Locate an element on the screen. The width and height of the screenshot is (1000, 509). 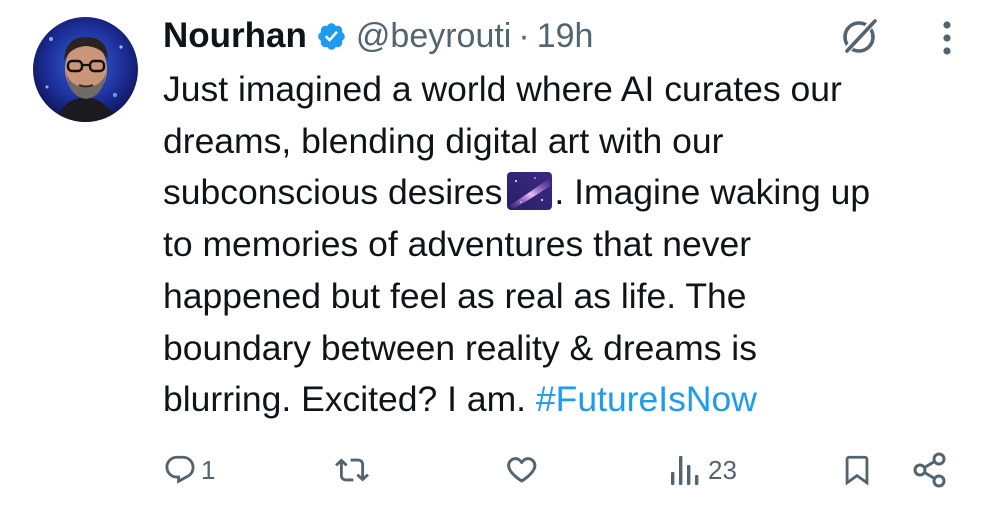
user-handle: @beyrouti is located at coordinates (433, 36).